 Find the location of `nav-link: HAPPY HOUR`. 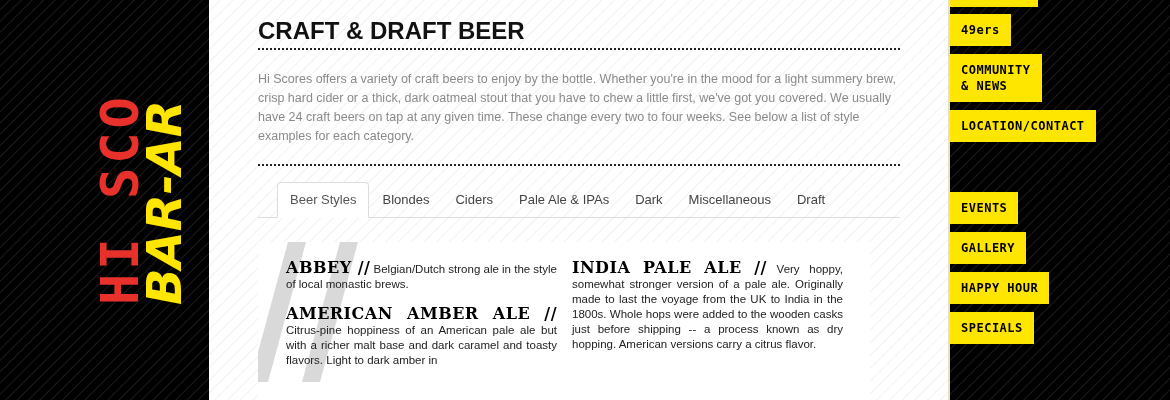

nav-link: HAPPY HOUR is located at coordinates (1000, 288).